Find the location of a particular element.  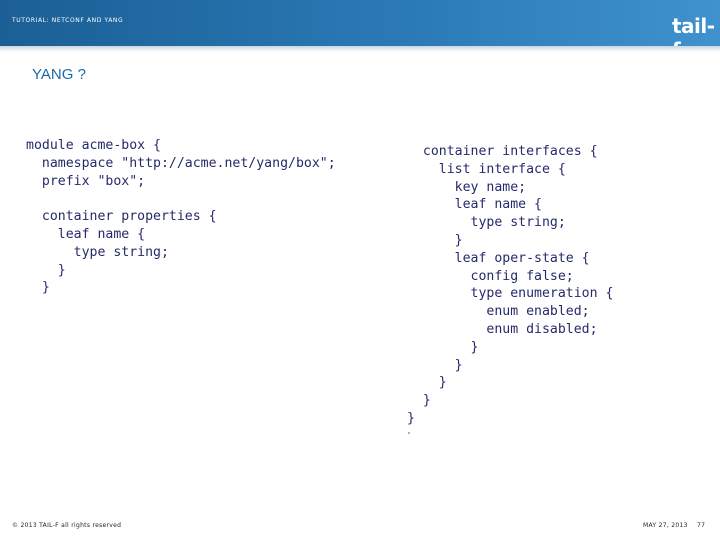

tail-f-logo: tail-f is located at coordinates (693, 38).